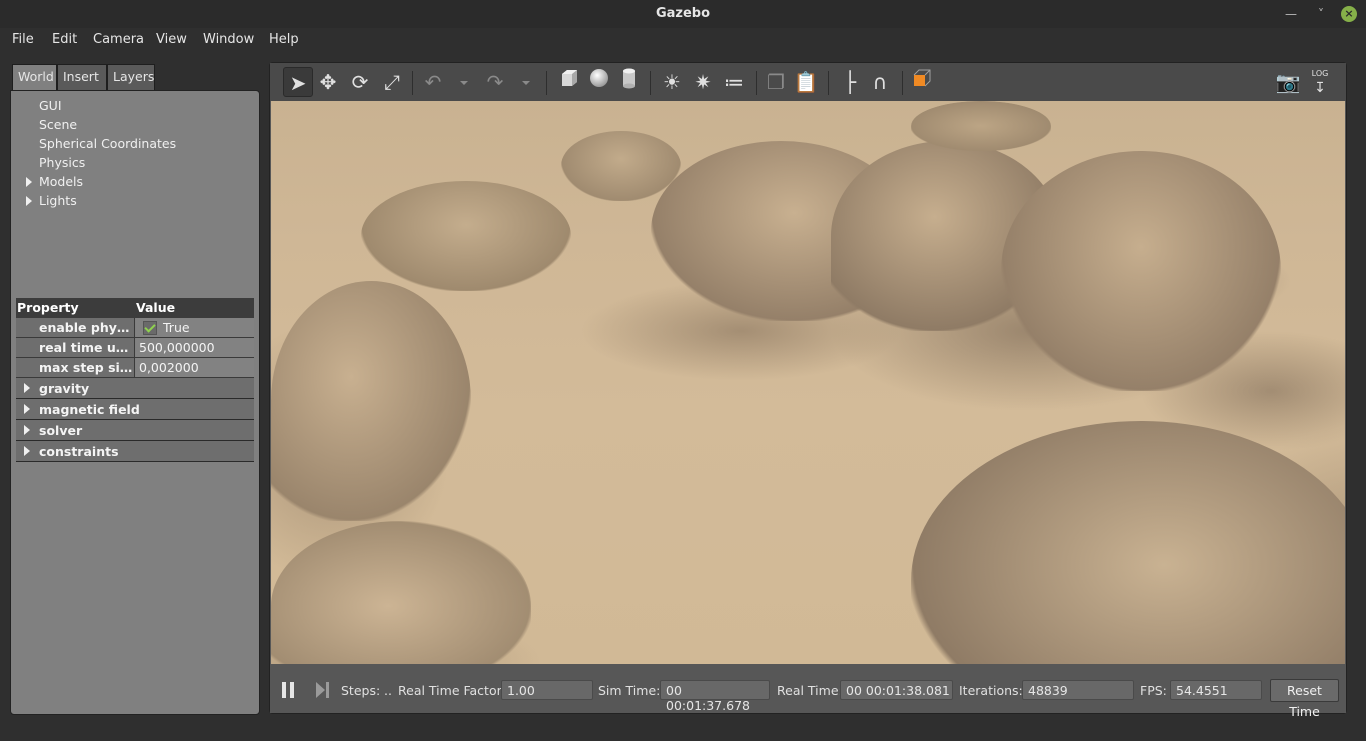  What do you see at coordinates (361, 690) in the screenshot?
I see `steps-label: Steps:` at bounding box center [361, 690].